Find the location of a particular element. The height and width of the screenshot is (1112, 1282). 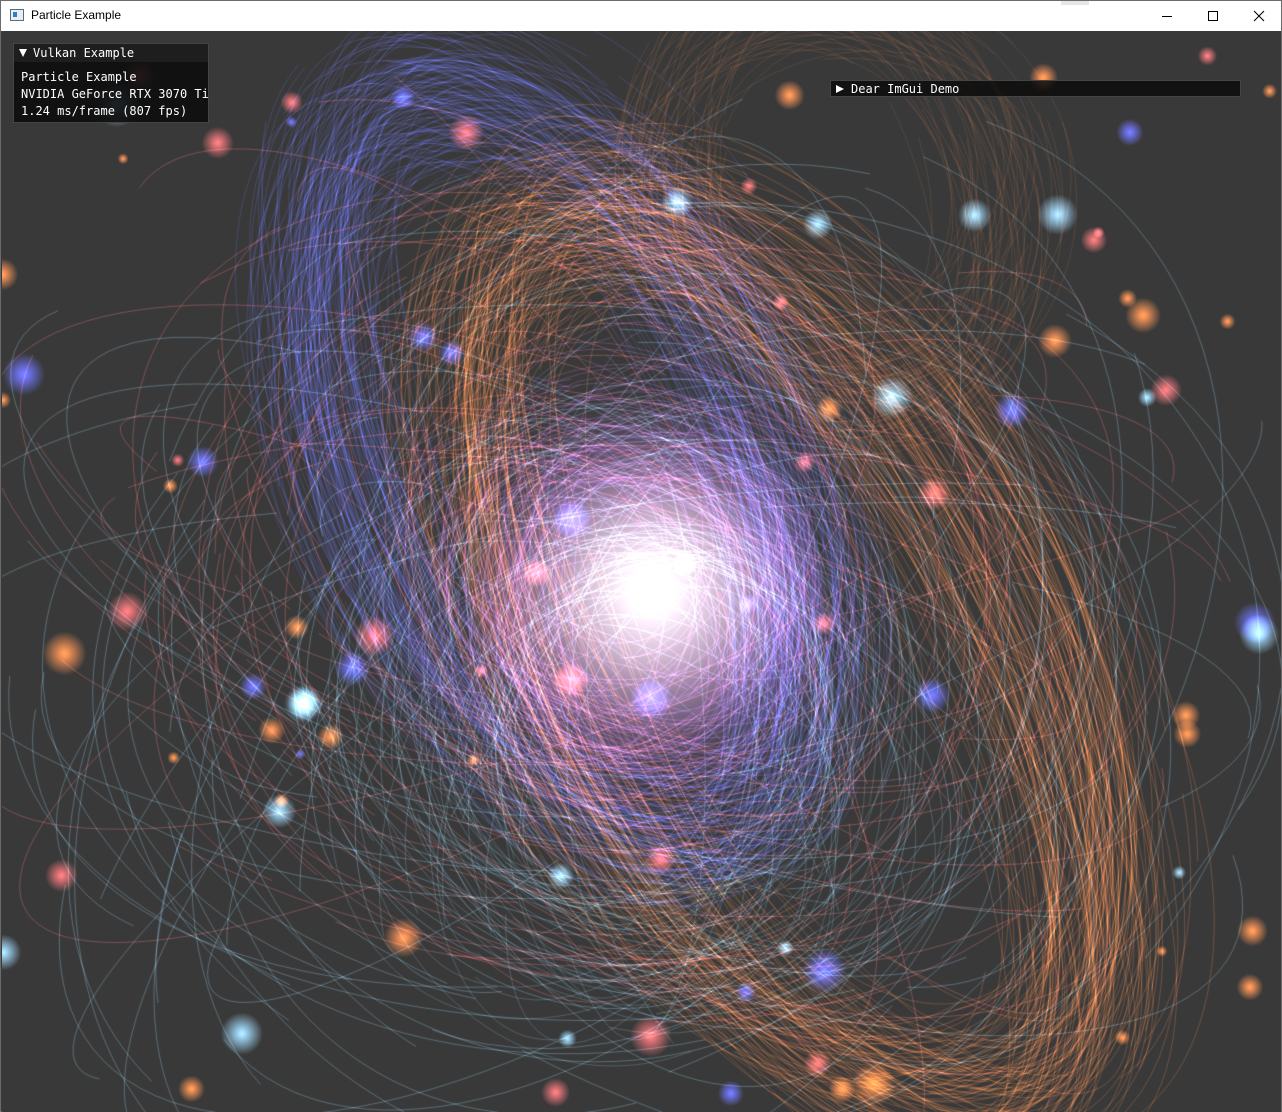

close-button is located at coordinates (1259, 16).